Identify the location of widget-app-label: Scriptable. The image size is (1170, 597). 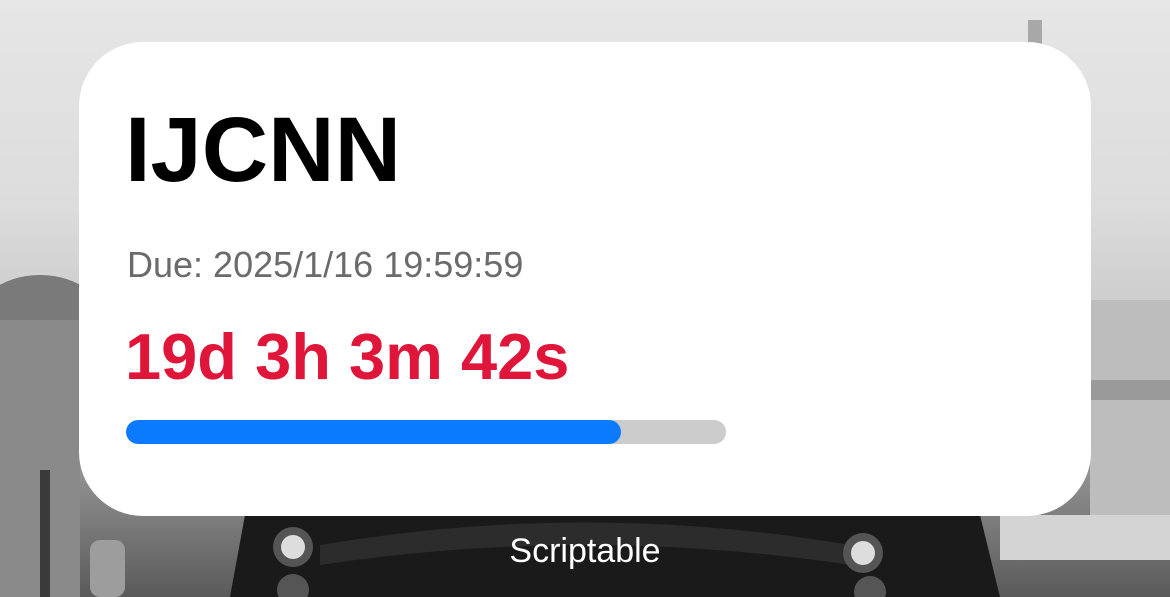
(585, 551).